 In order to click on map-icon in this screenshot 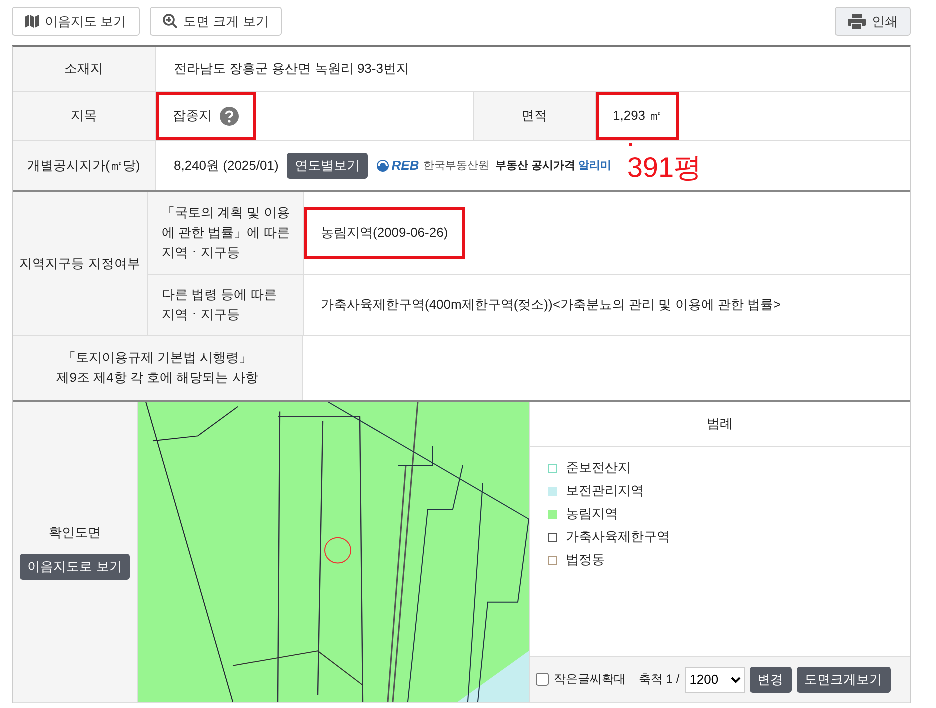, I will do `click(32, 21)`.